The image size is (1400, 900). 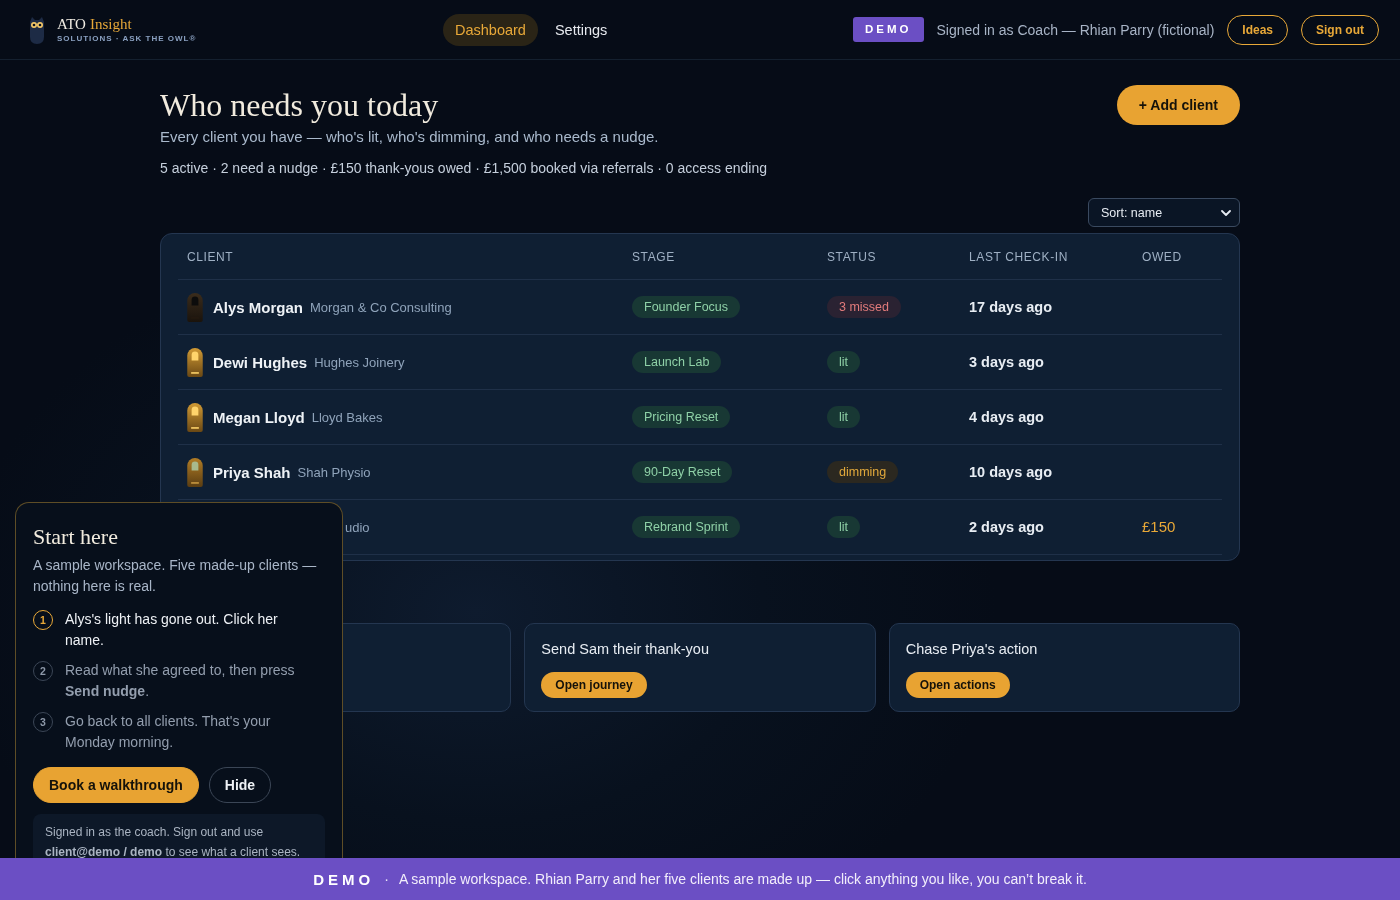 What do you see at coordinates (357, 527) in the screenshot?
I see `company-name: udio` at bounding box center [357, 527].